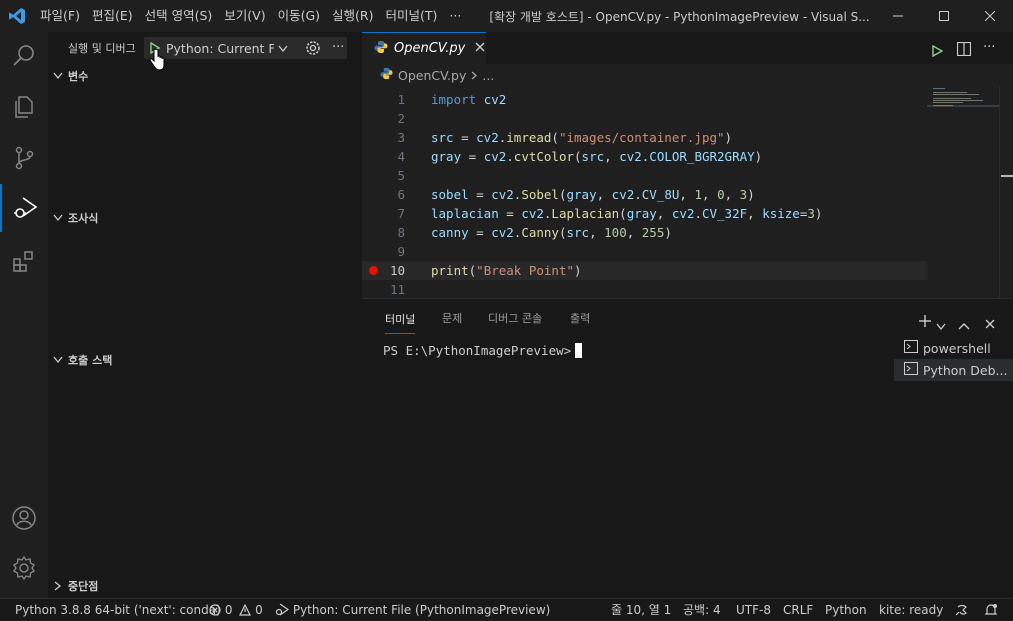 This screenshot has height=621, width=1013. What do you see at coordinates (644, 99) in the screenshot?
I see `code-line: 1 import cv2` at bounding box center [644, 99].